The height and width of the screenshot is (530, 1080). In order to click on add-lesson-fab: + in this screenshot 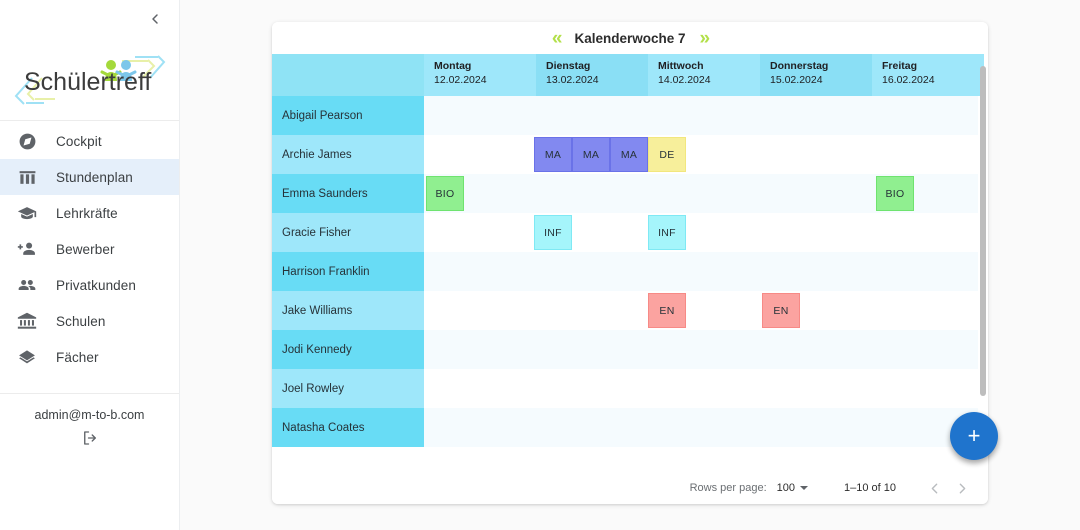, I will do `click(974, 436)`.